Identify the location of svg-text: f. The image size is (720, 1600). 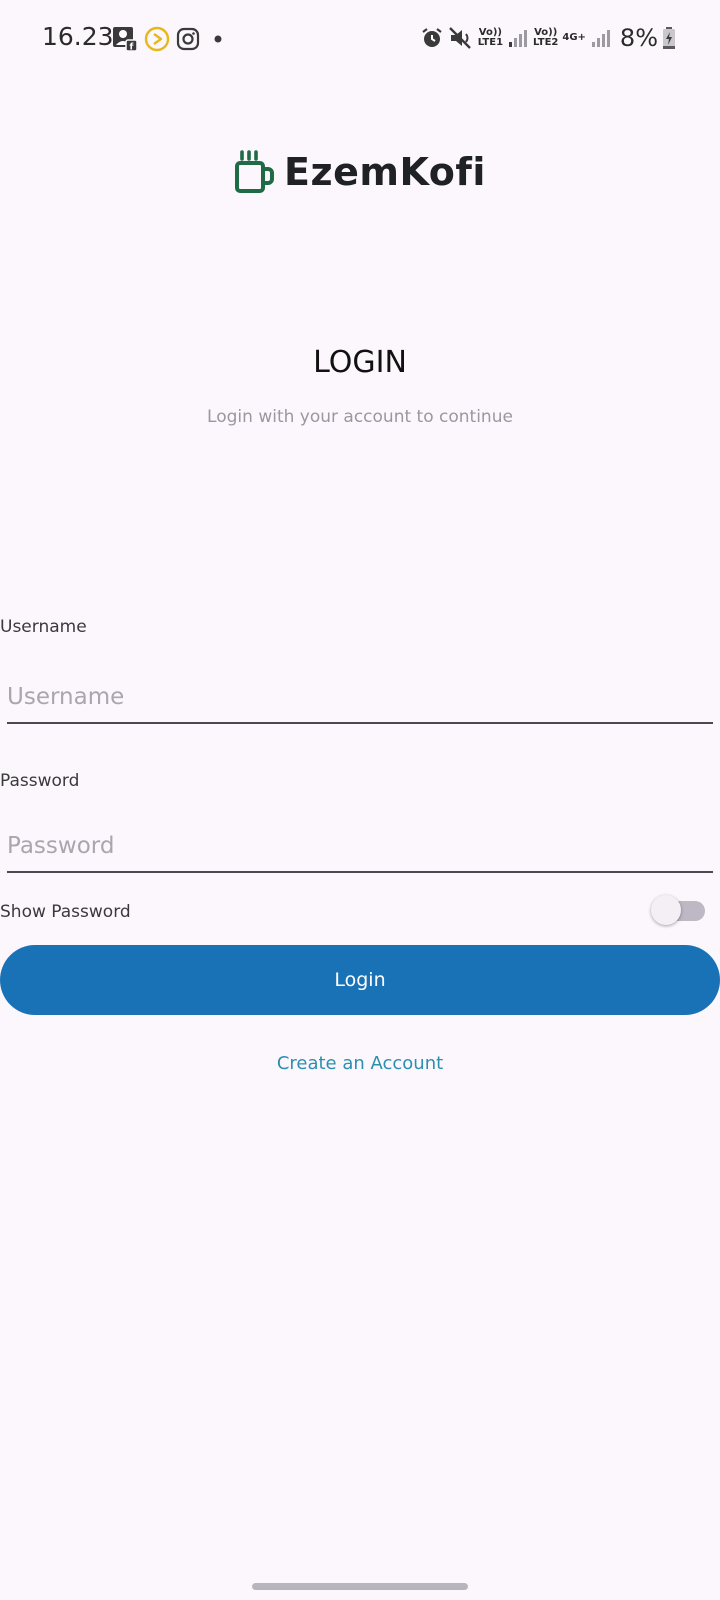
(132, 48).